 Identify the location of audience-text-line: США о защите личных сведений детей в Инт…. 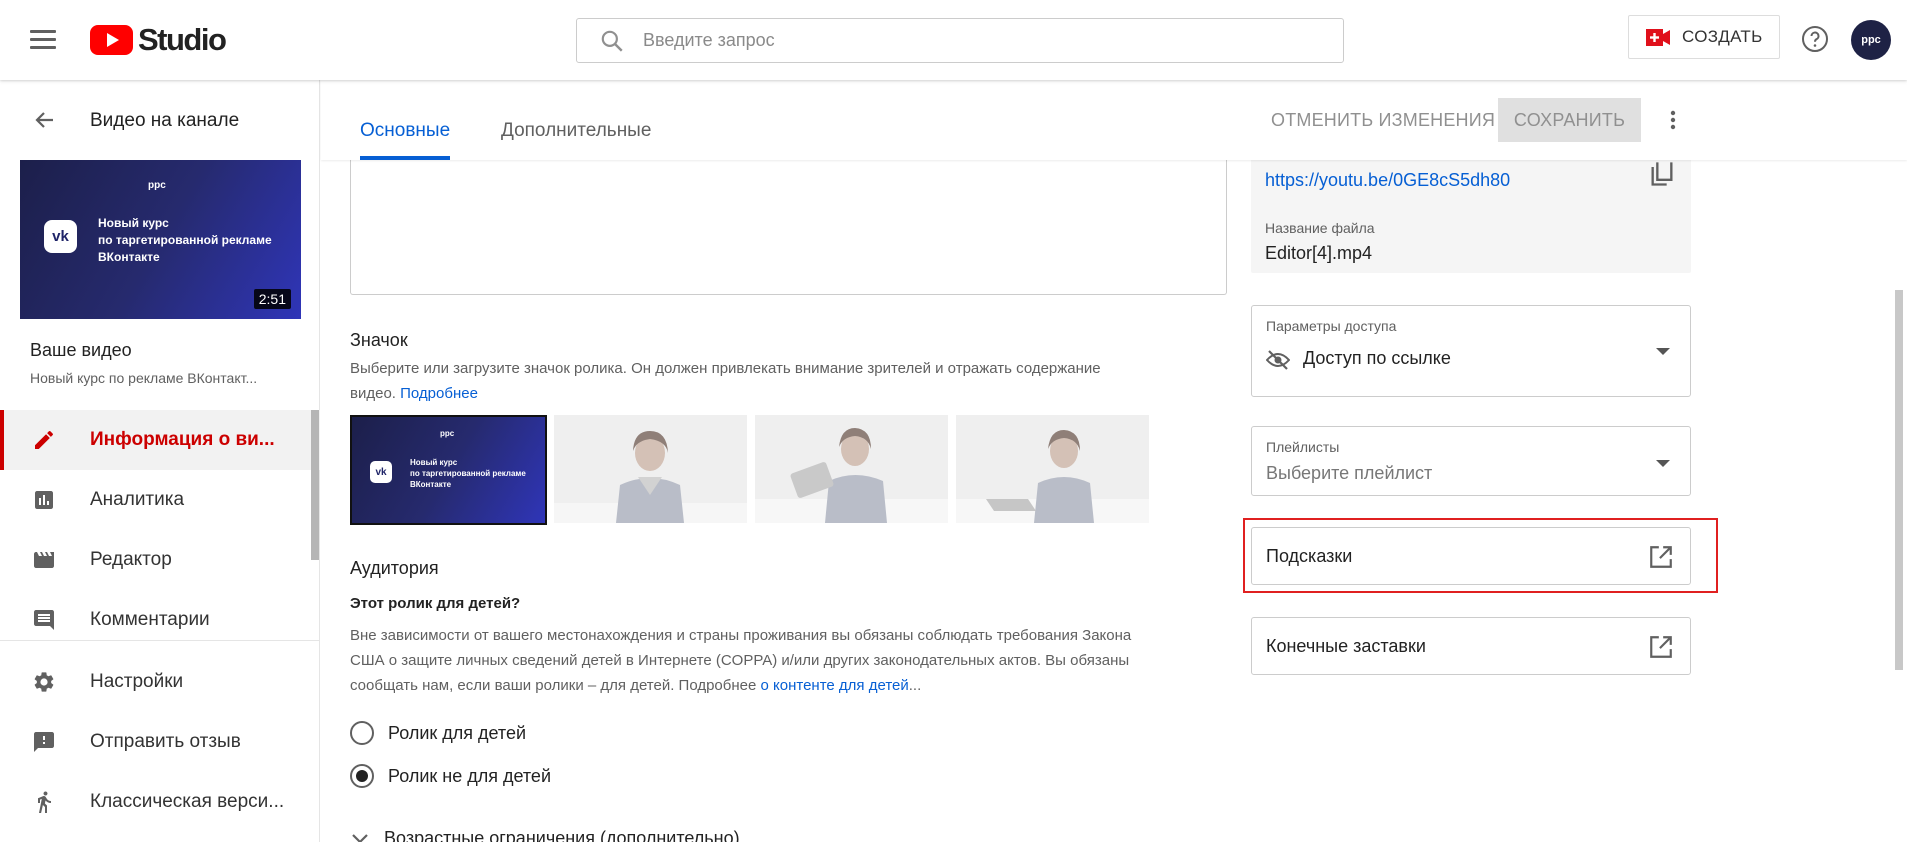
(740, 660).